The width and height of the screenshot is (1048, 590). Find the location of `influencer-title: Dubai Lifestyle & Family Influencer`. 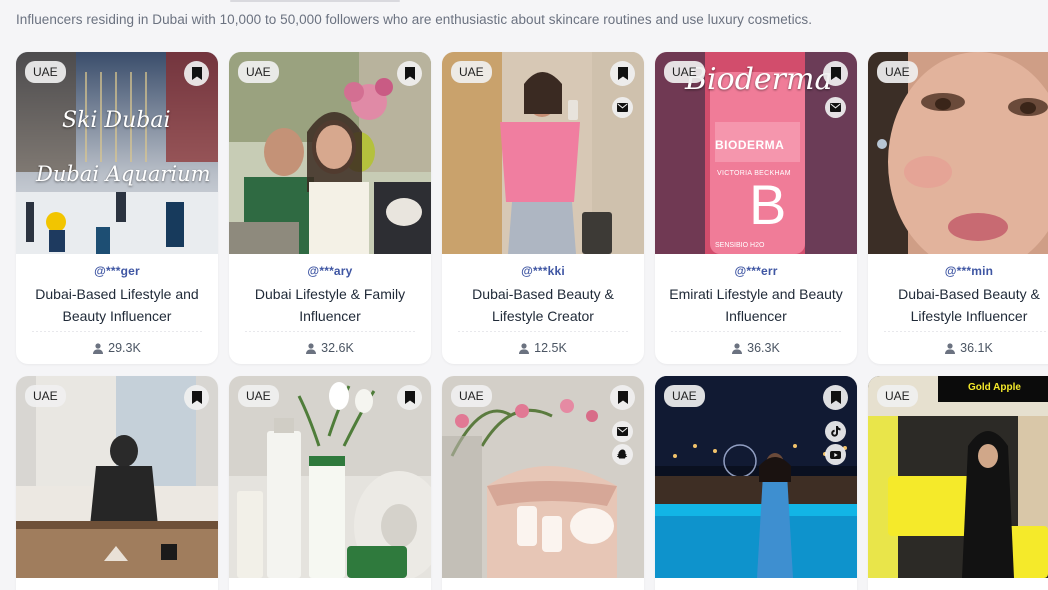

influencer-title: Dubai Lifestyle & Family Influencer is located at coordinates (330, 305).